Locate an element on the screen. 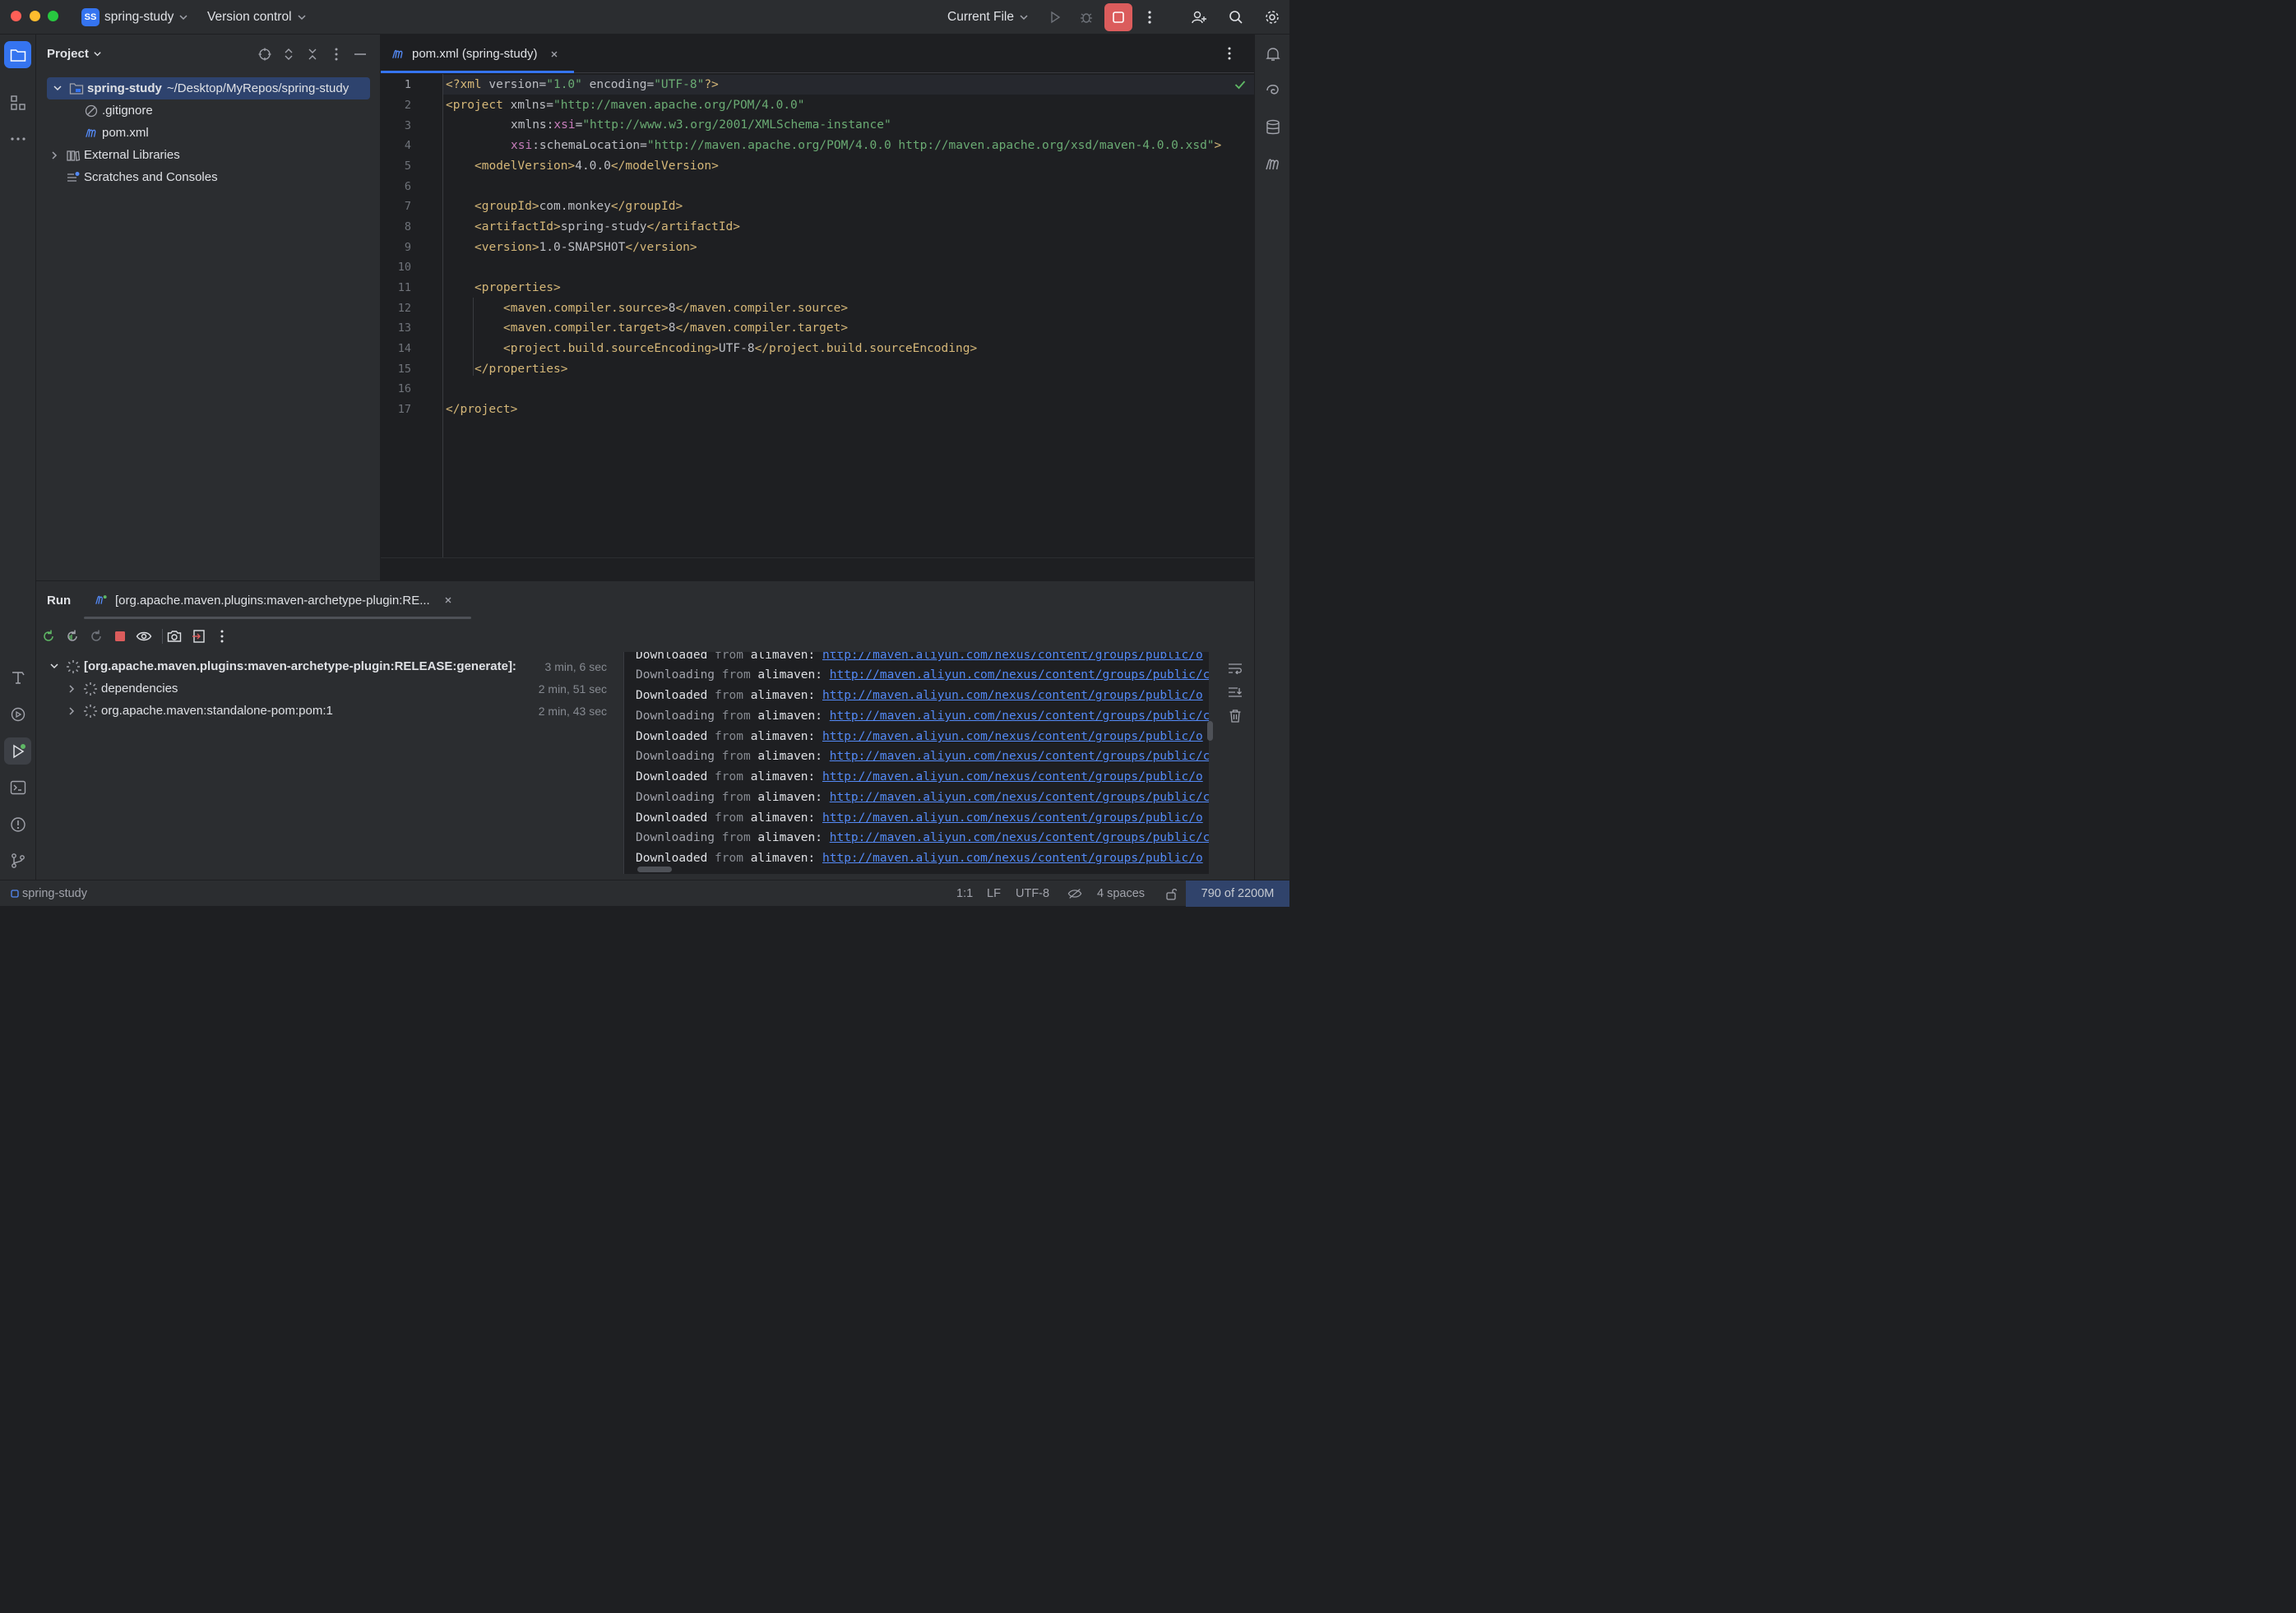 The height and width of the screenshot is (1613, 2296). show-passed-icon is located at coordinates (144, 636).